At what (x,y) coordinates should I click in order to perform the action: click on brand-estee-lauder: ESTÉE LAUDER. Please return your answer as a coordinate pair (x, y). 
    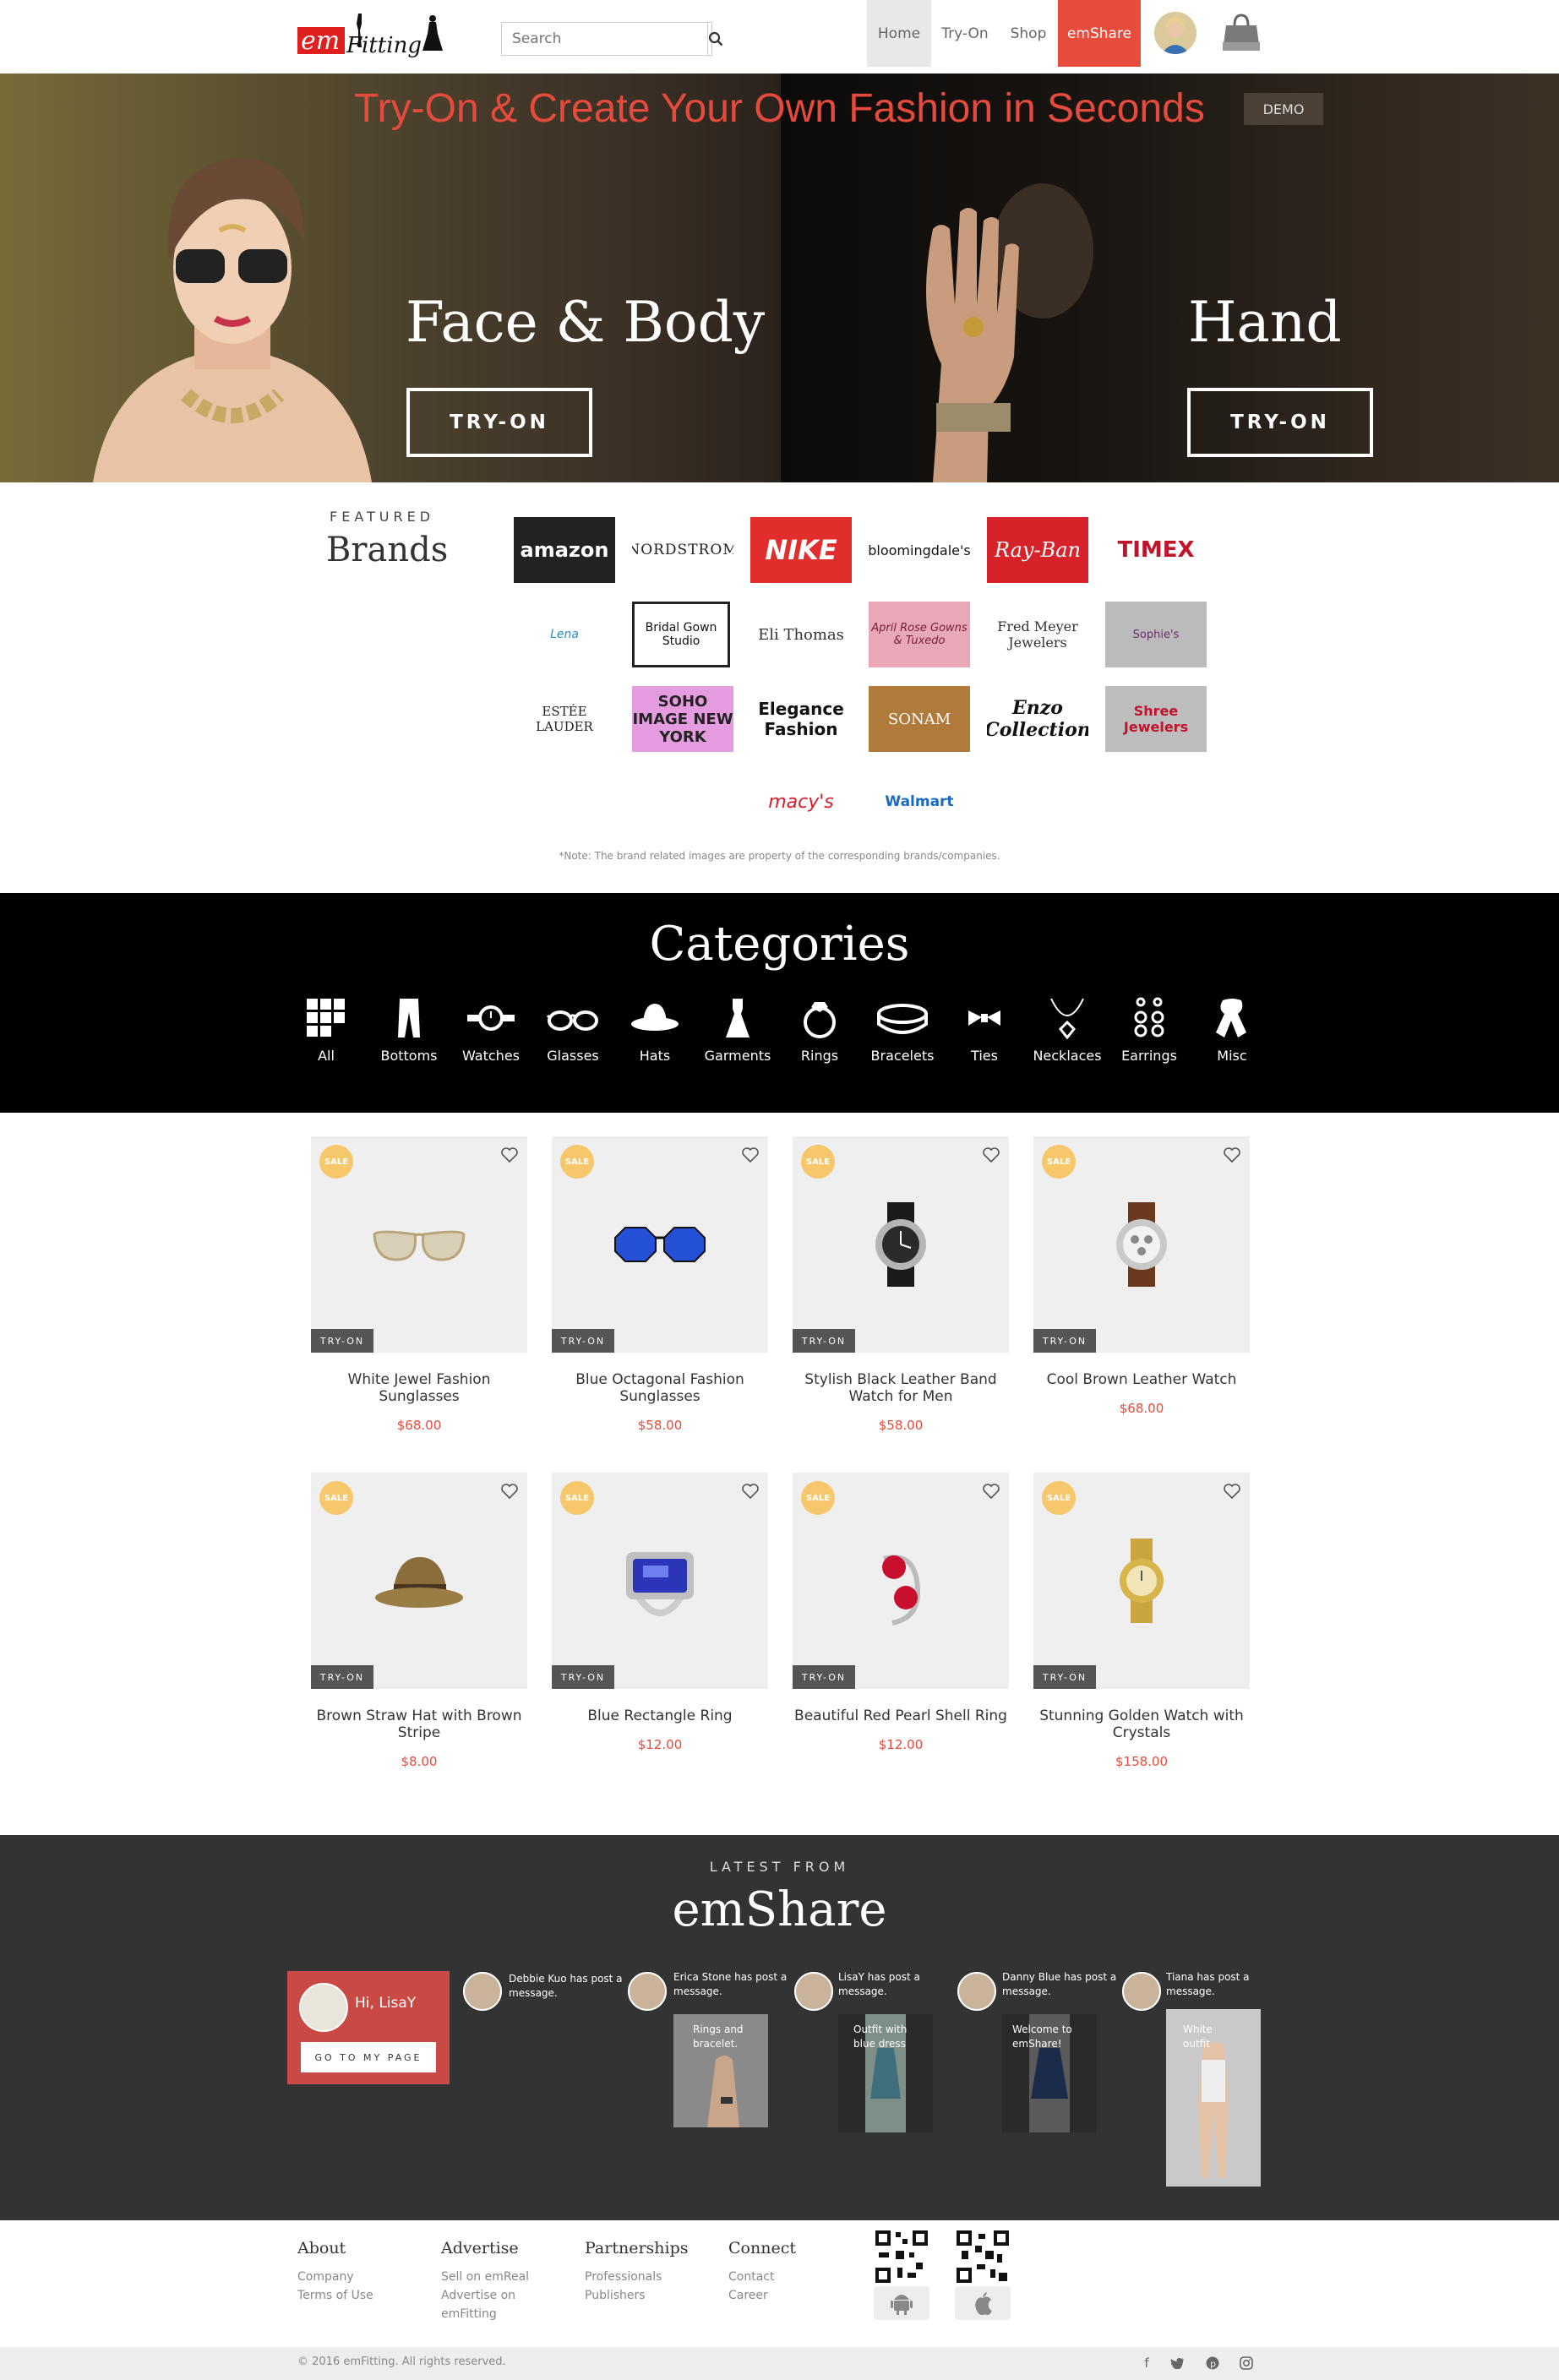
    Looking at the image, I should click on (564, 719).